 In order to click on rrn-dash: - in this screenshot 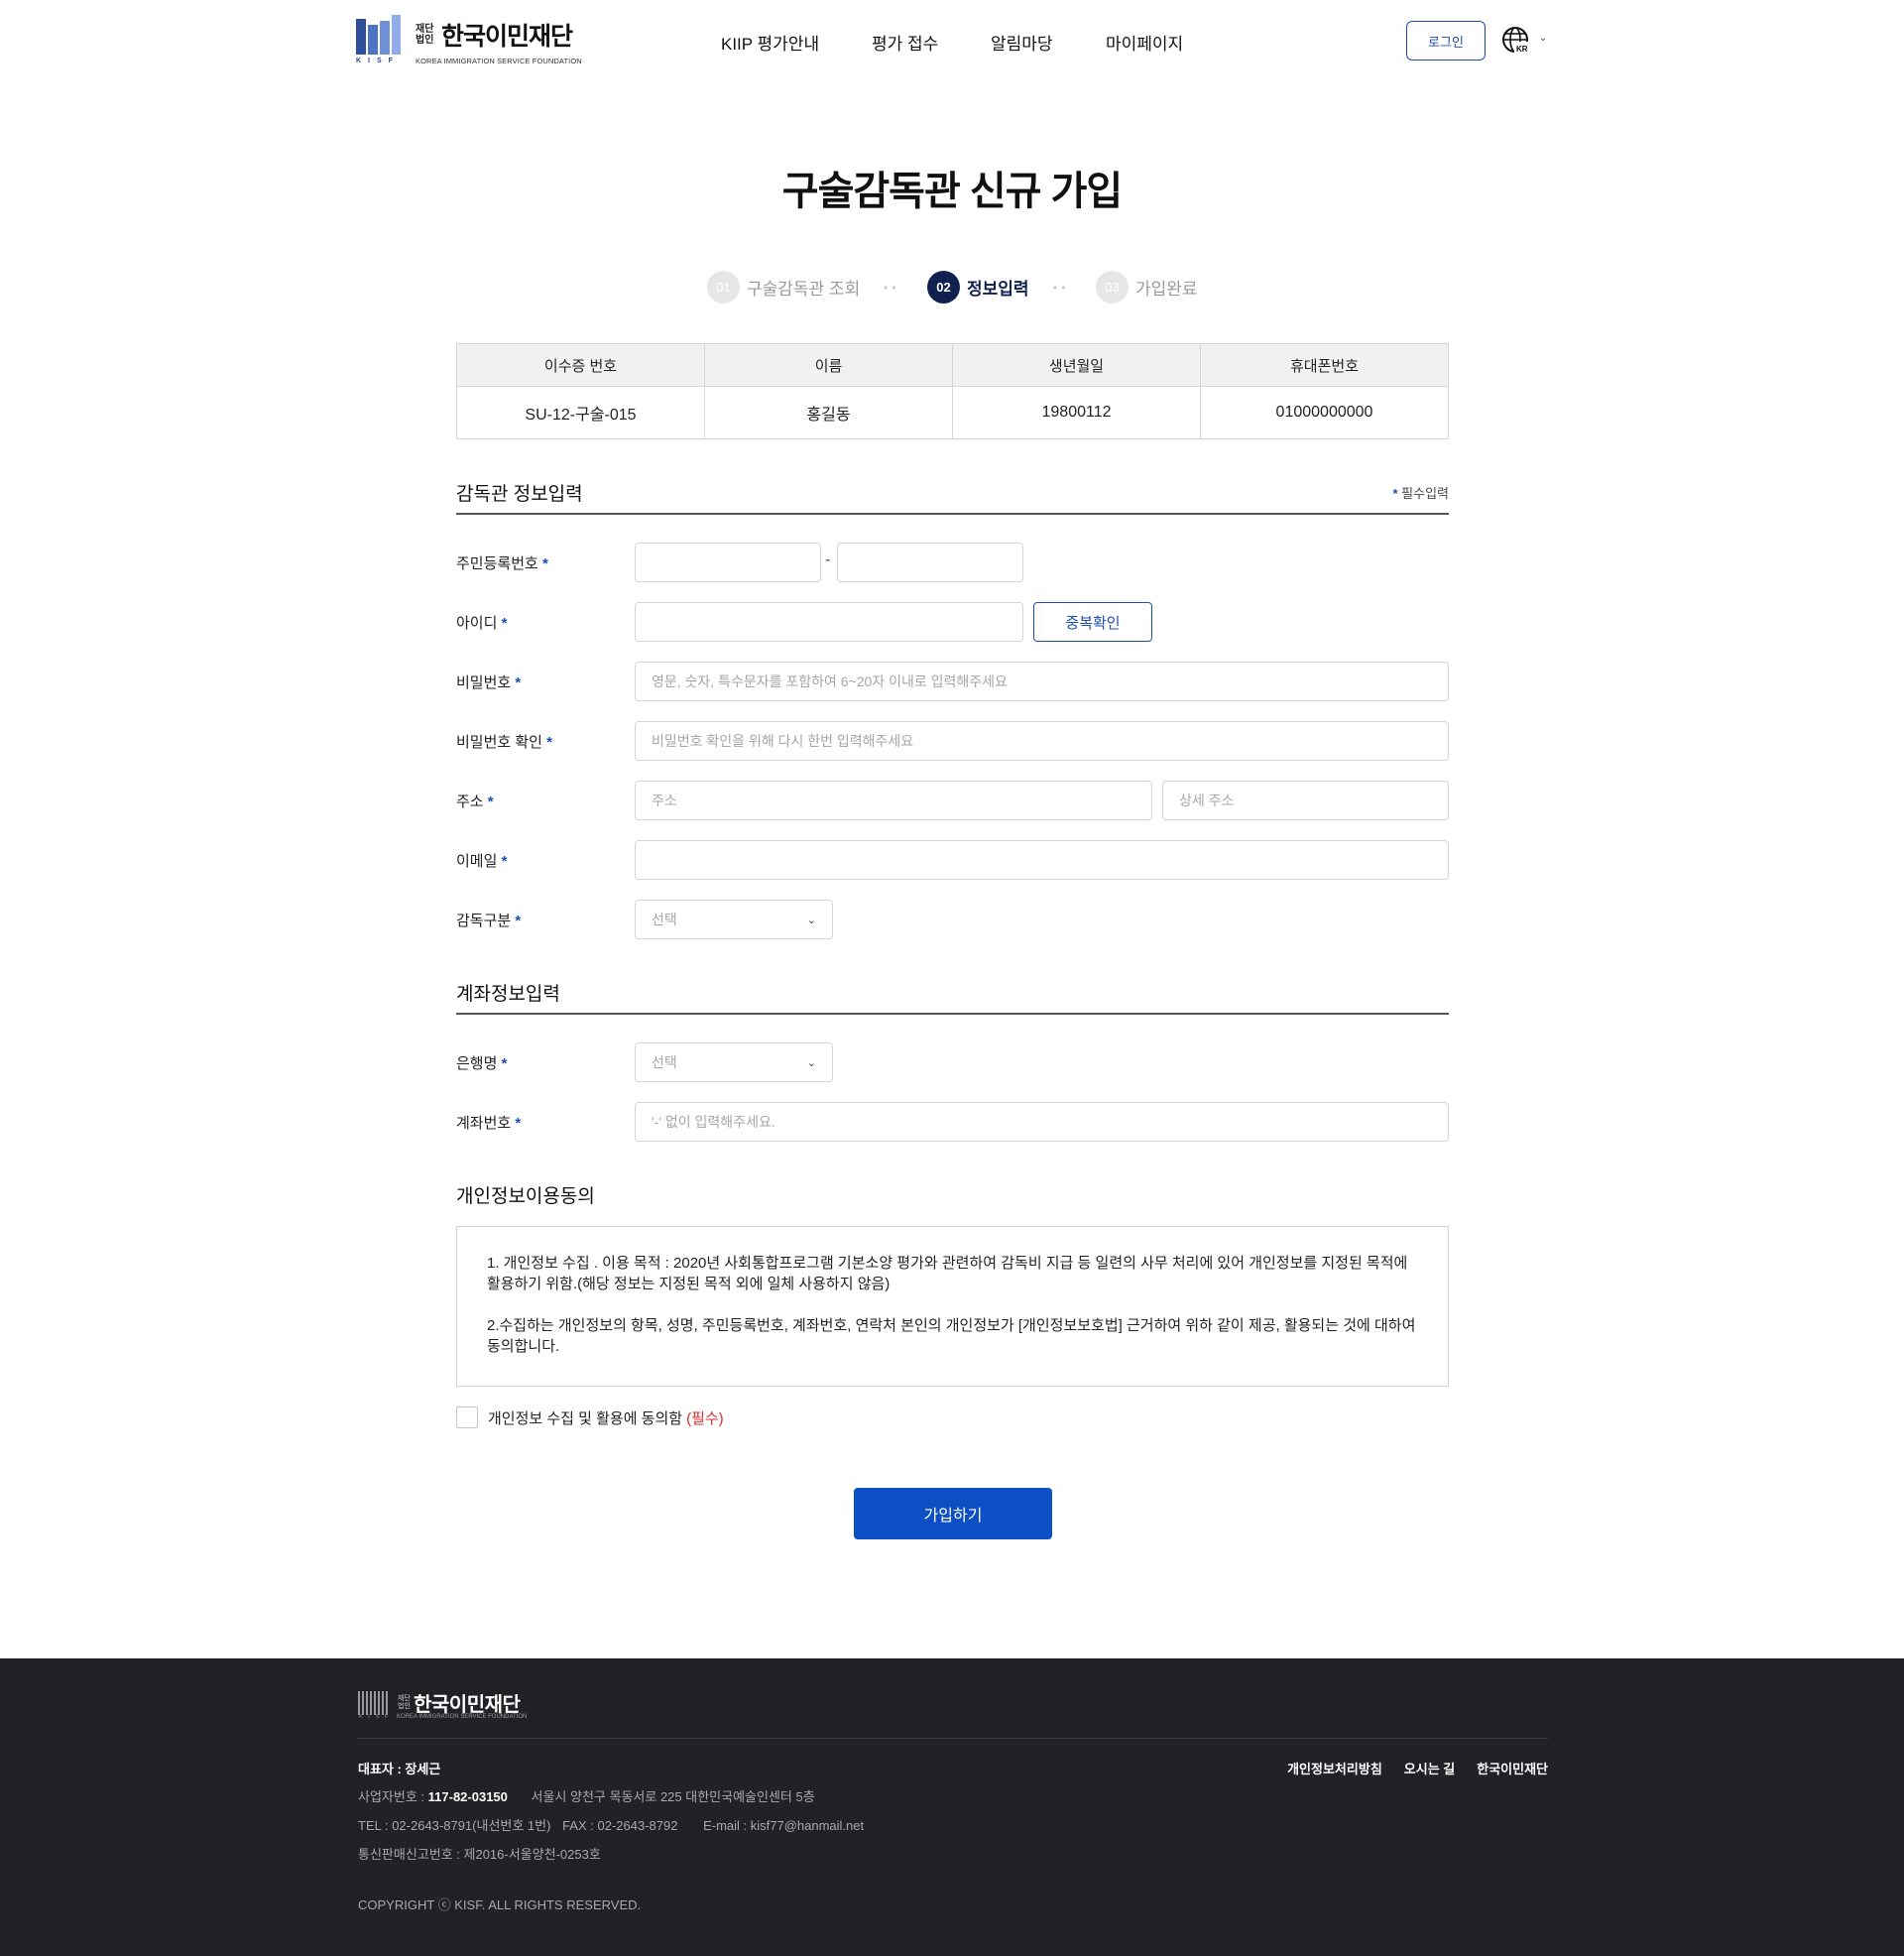, I will do `click(828, 559)`.